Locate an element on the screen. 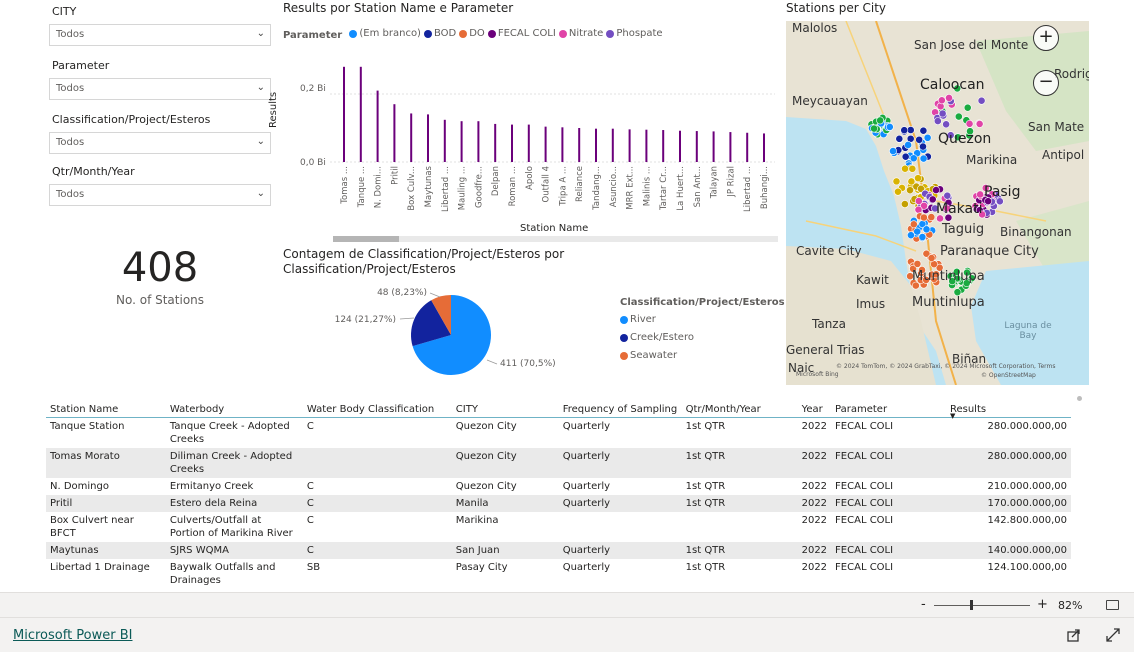  table-cell is located at coordinates (620, 527).